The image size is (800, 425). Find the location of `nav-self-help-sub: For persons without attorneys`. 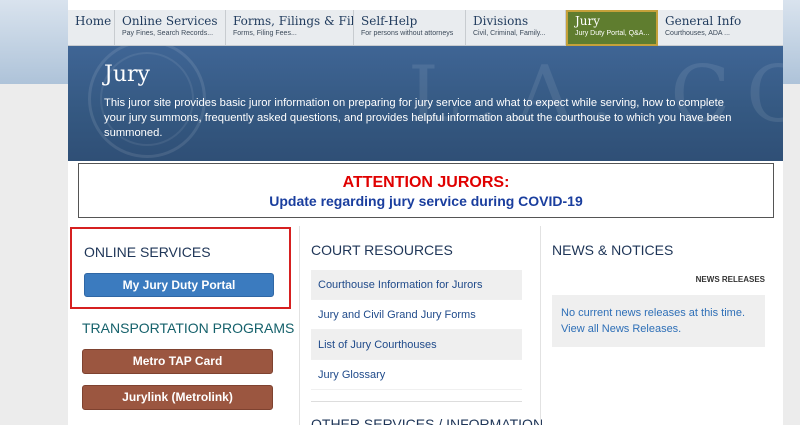

nav-self-help-sub: For persons without attorneys is located at coordinates (407, 33).